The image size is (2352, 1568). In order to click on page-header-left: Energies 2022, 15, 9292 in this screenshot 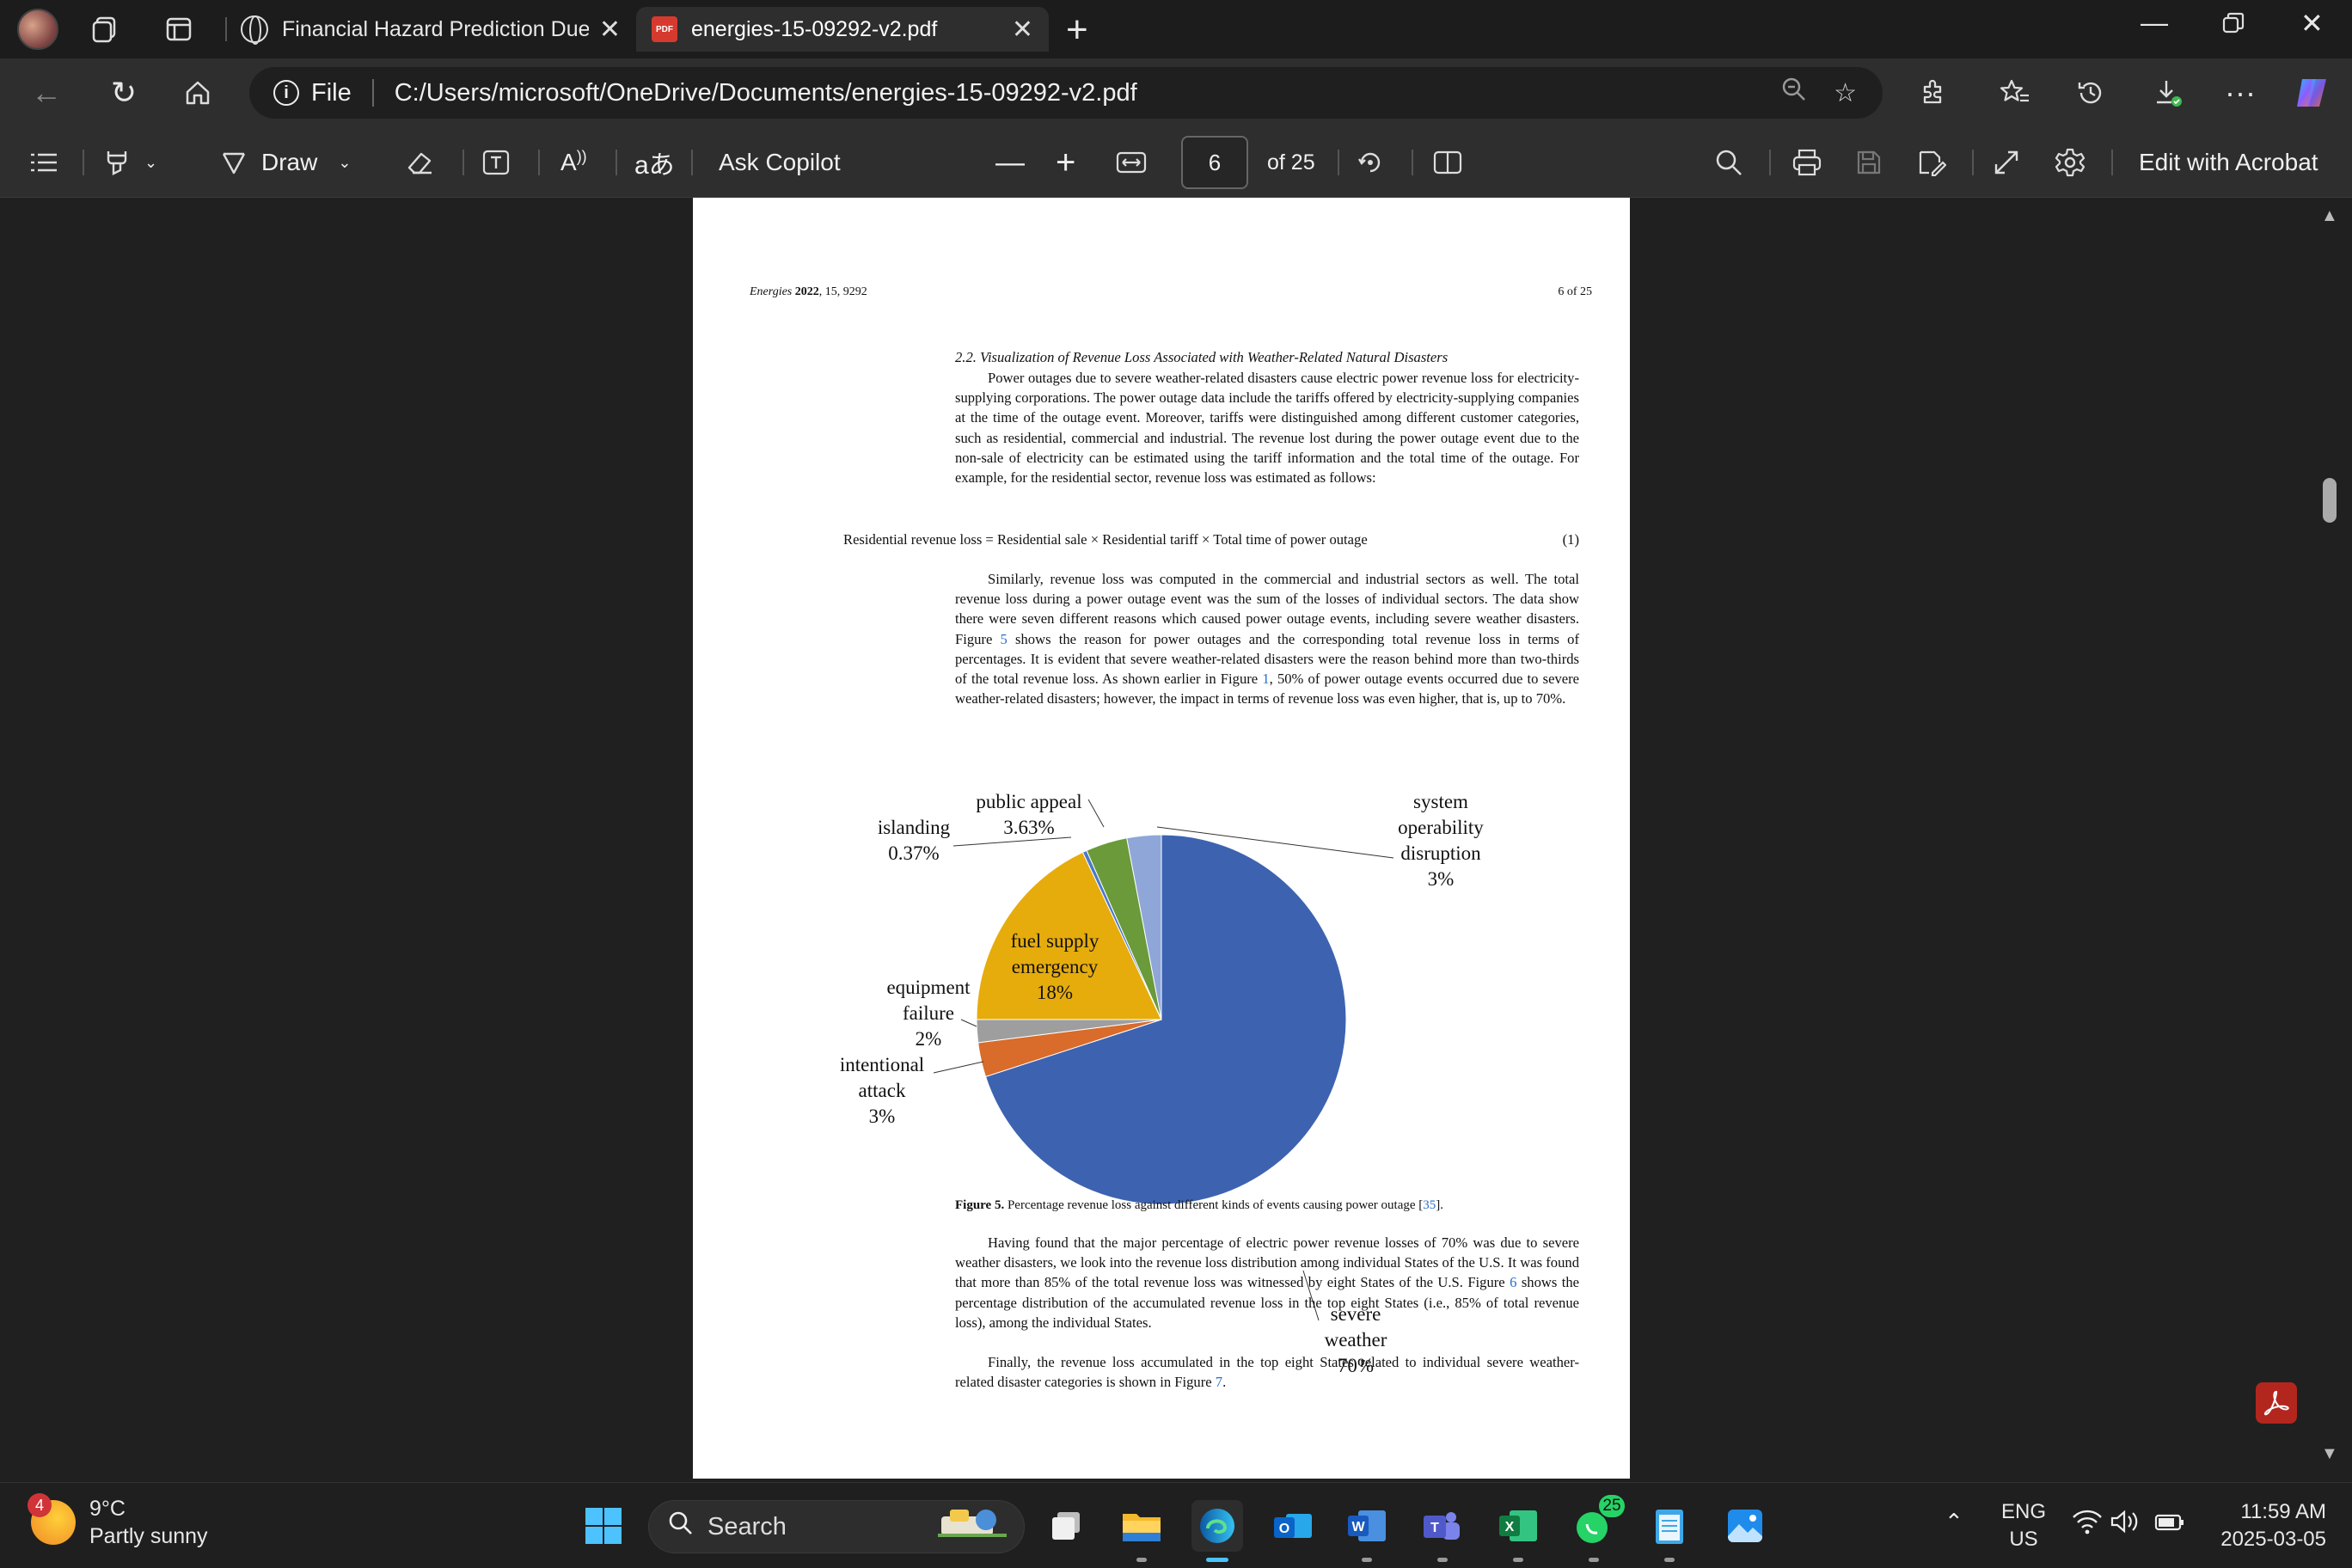, I will do `click(808, 292)`.